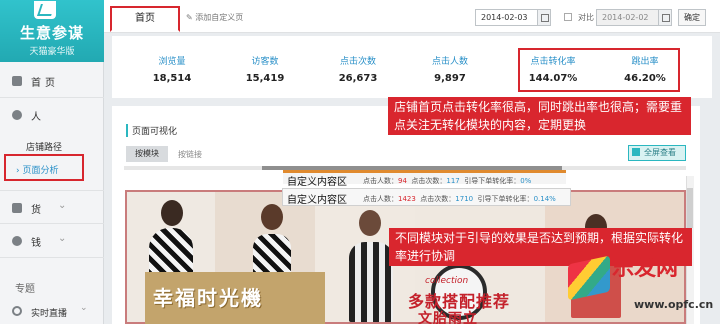 The image size is (720, 324). What do you see at coordinates (568, 17) in the screenshot?
I see `compare-checkbox` at bounding box center [568, 17].